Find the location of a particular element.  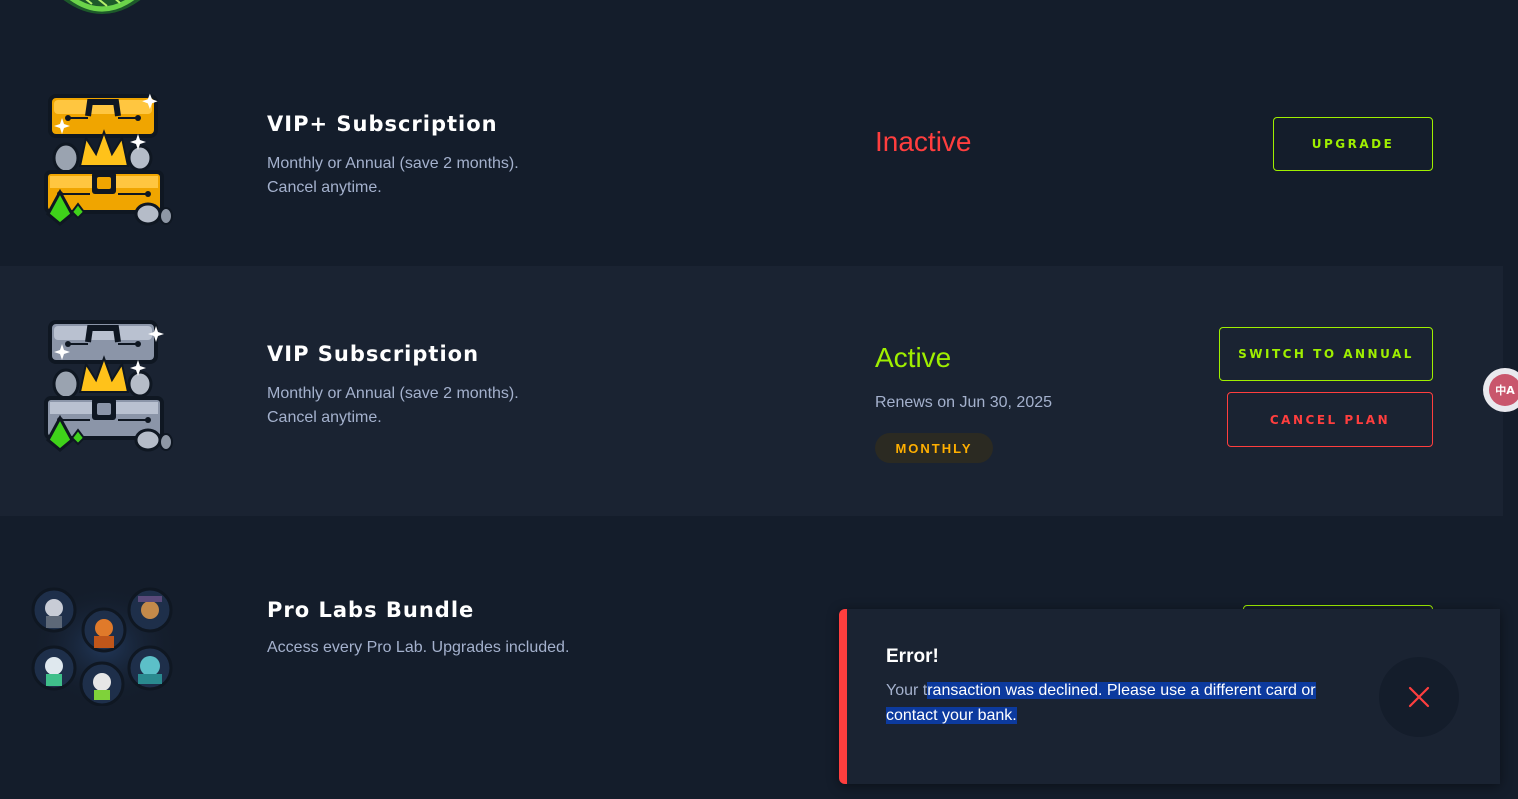

upgrade-button: UPGRADE is located at coordinates (1353, 144).